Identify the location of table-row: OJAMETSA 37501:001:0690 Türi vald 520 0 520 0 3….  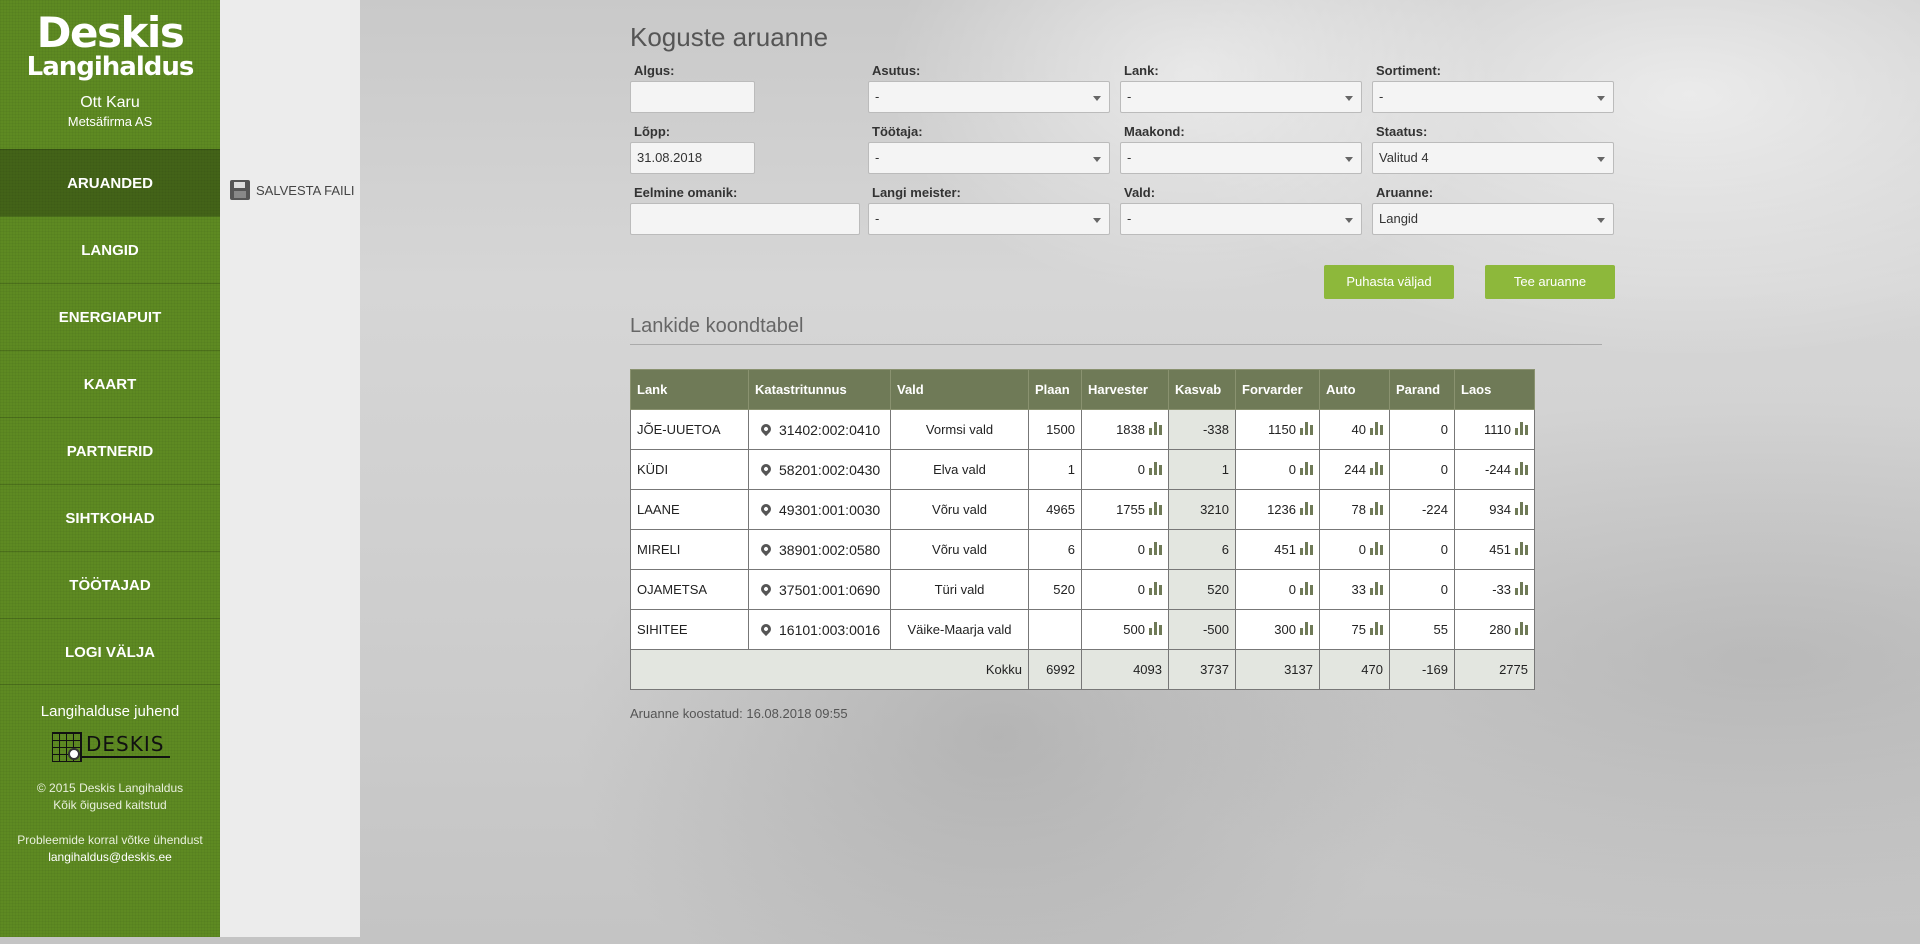
(1082, 589).